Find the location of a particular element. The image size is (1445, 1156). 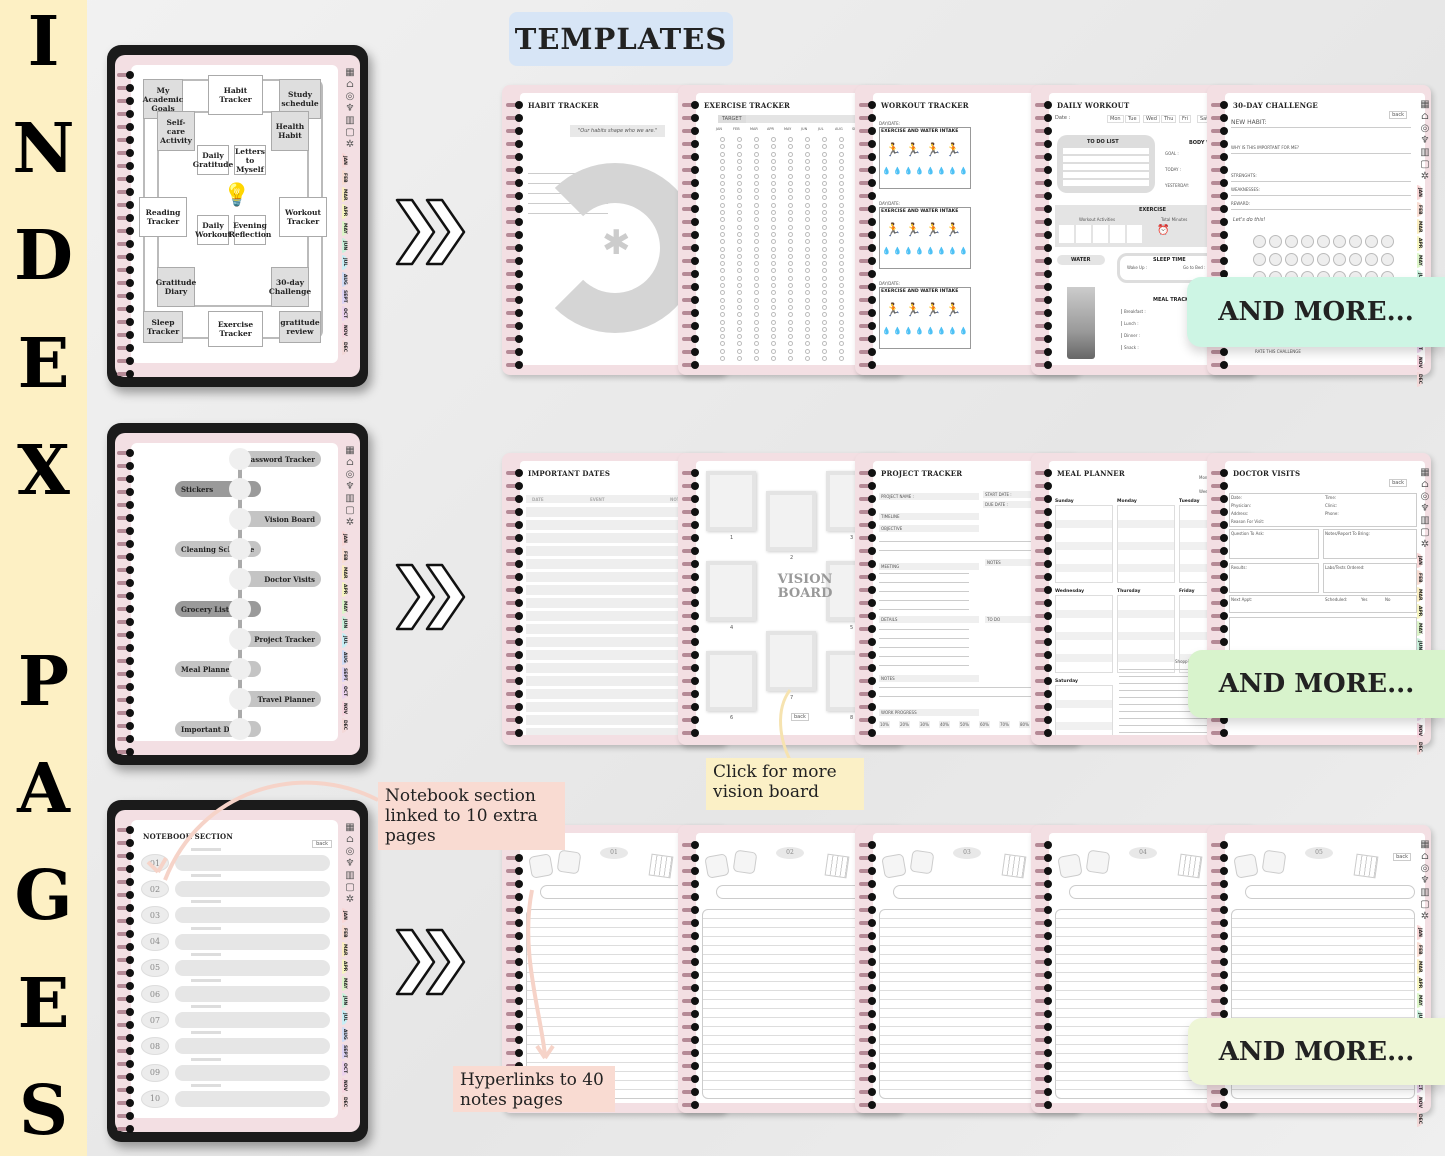

notebook-link-02: 02 is located at coordinates (155, 889).